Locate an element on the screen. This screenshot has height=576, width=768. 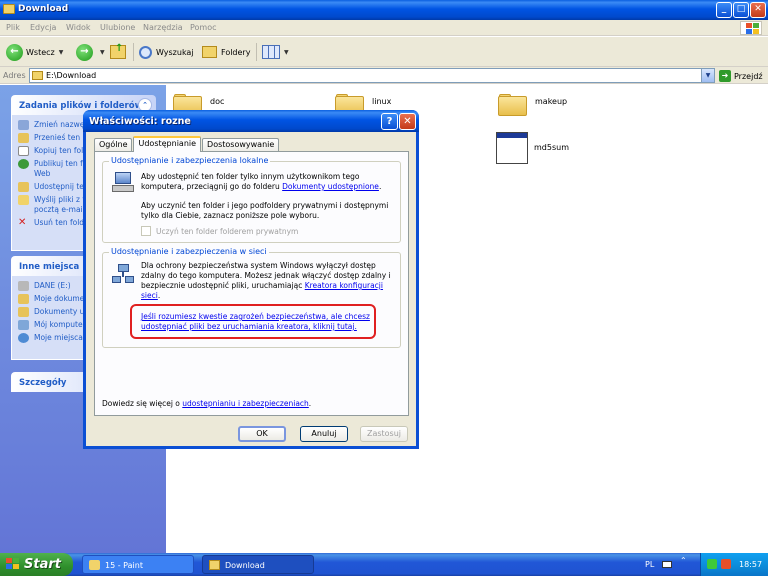
checkbox-box is located at coordinates (146, 231).